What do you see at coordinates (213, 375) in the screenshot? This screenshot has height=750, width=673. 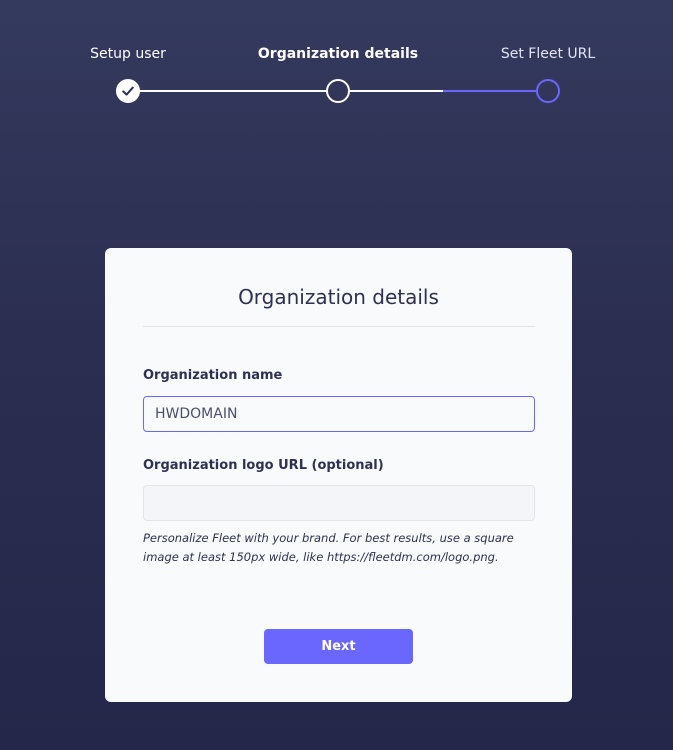 I see `organization-name-label: Organization name` at bounding box center [213, 375].